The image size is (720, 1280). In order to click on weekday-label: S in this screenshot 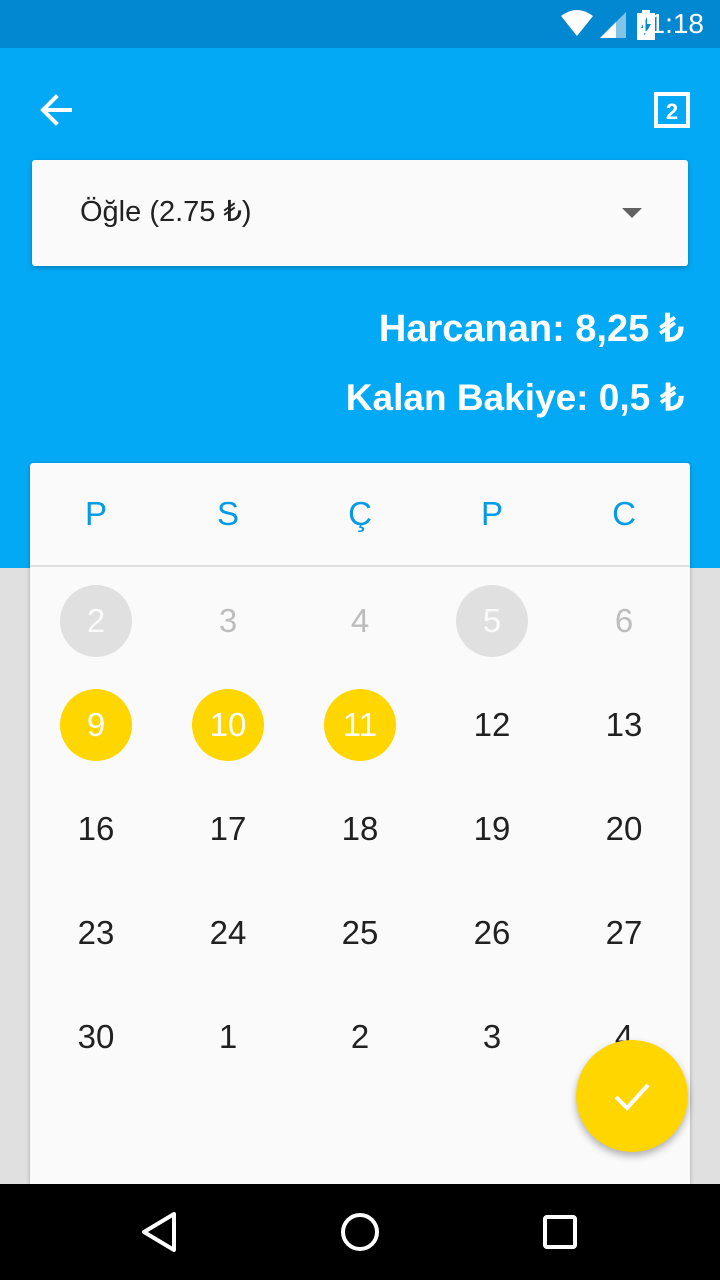, I will do `click(227, 513)`.